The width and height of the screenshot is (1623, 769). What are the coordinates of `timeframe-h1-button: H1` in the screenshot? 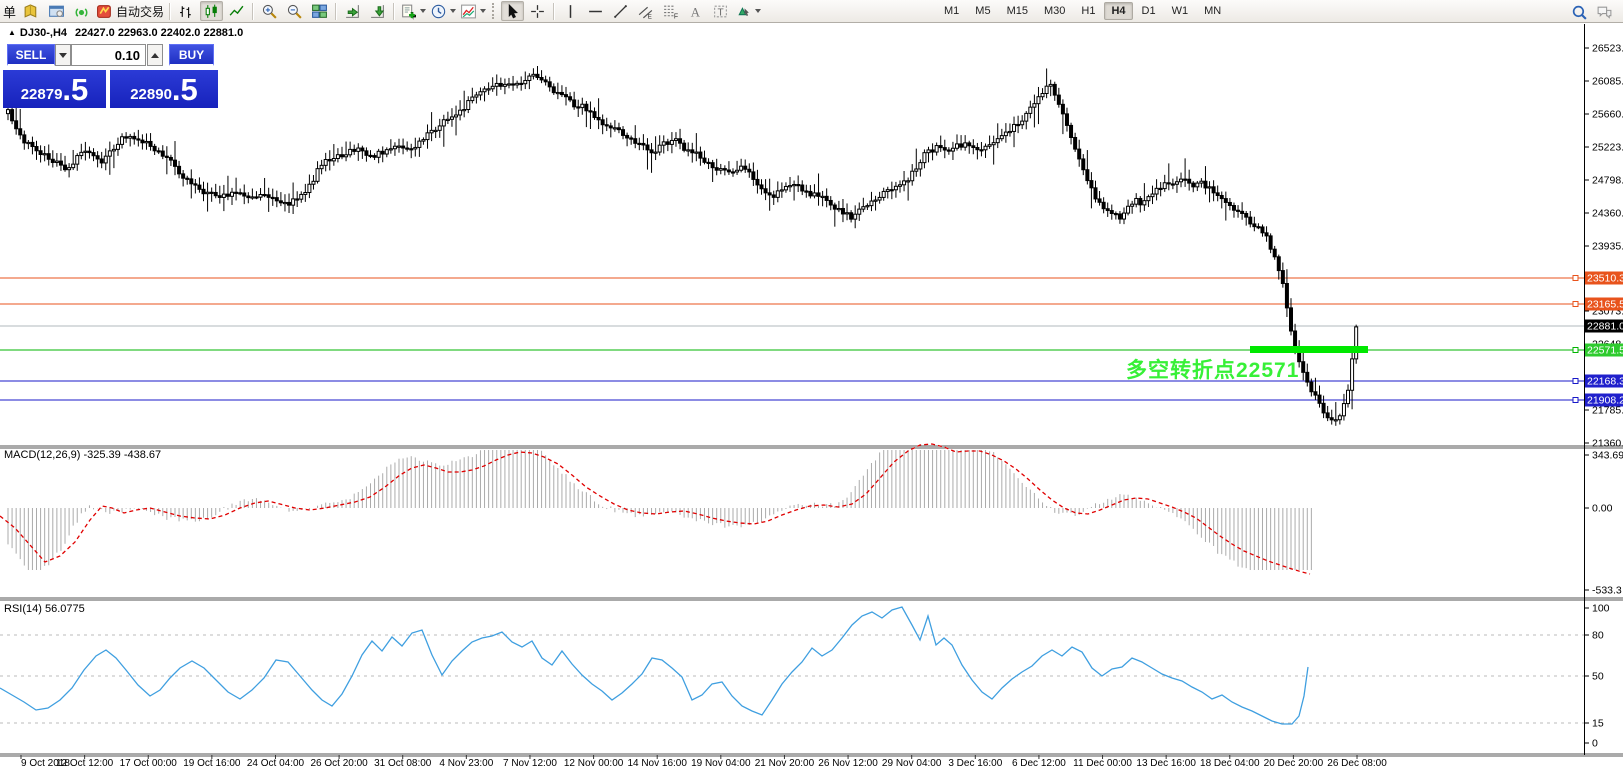 It's located at (1088, 11).